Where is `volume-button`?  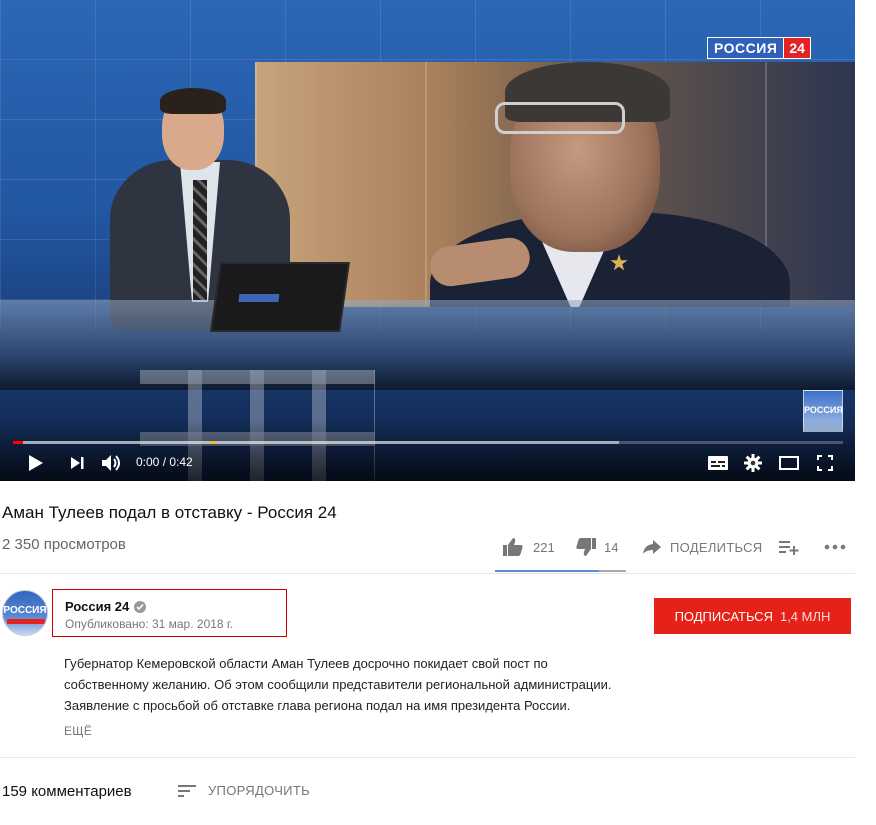 volume-button is located at coordinates (112, 463).